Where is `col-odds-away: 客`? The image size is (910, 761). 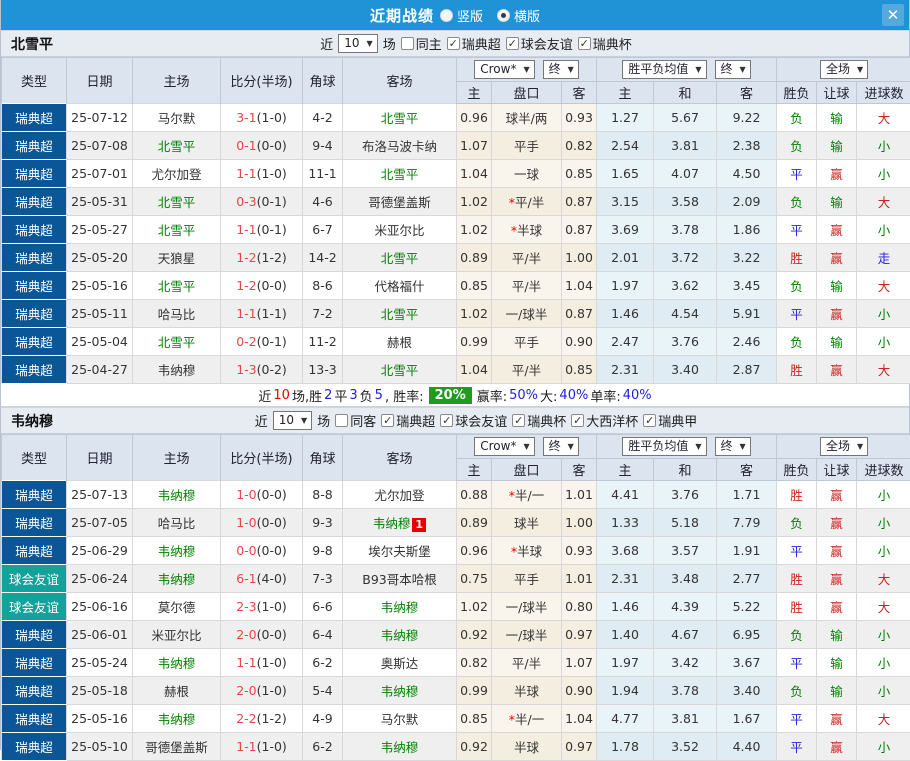
col-odds-away: 客 is located at coordinates (579, 93).